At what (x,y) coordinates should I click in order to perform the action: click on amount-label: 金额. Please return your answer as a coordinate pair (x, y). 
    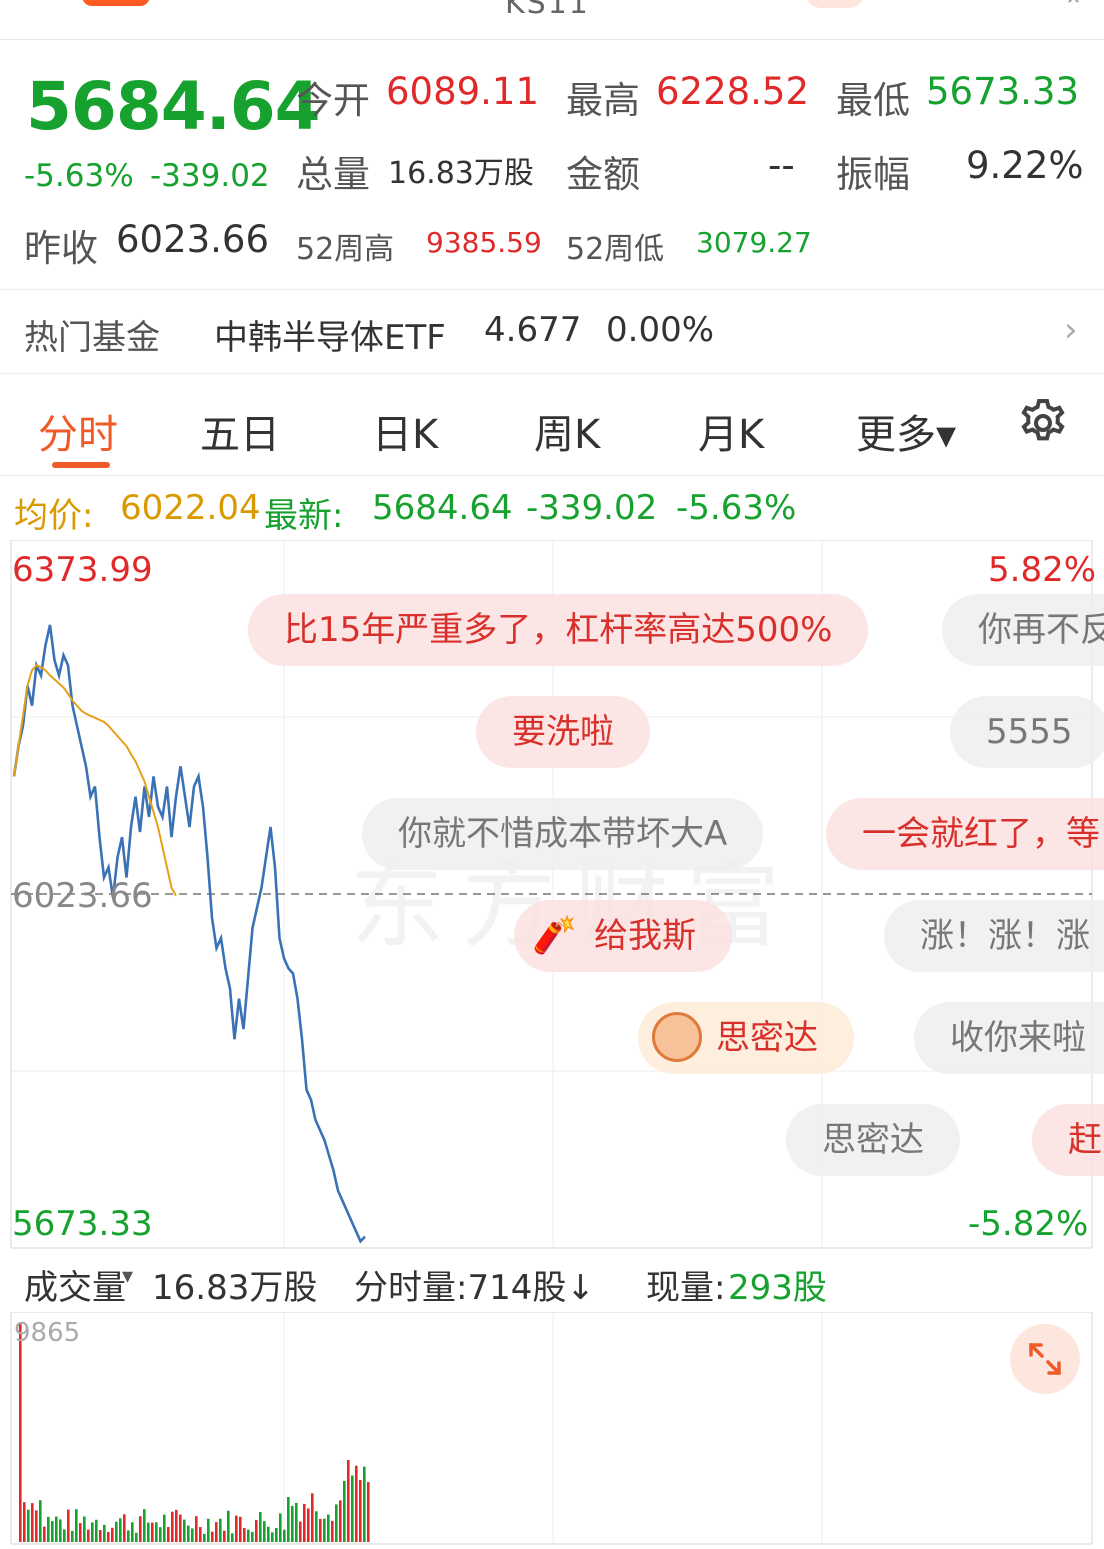
    Looking at the image, I should click on (603, 174).